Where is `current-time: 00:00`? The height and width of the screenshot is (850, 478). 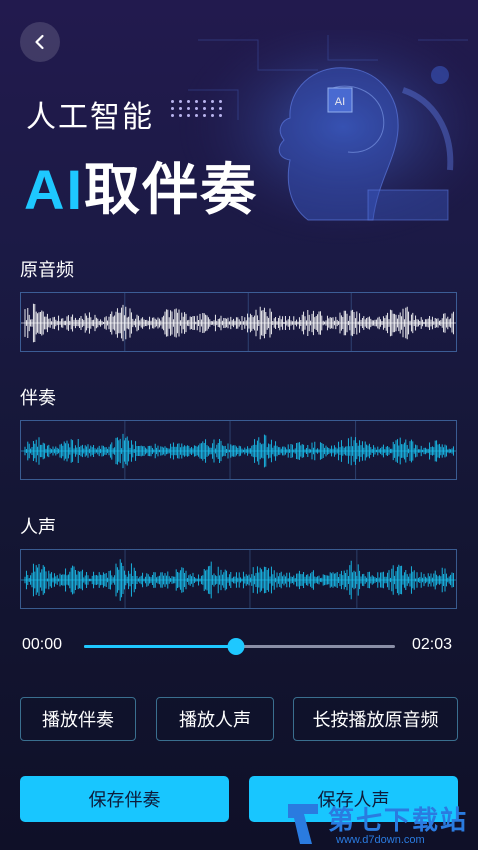
current-time: 00:00 is located at coordinates (42, 644).